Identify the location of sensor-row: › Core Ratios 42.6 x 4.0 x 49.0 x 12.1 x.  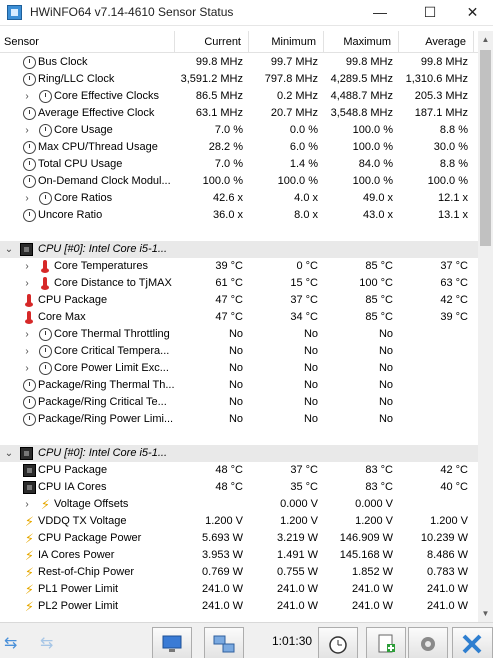
(239, 198).